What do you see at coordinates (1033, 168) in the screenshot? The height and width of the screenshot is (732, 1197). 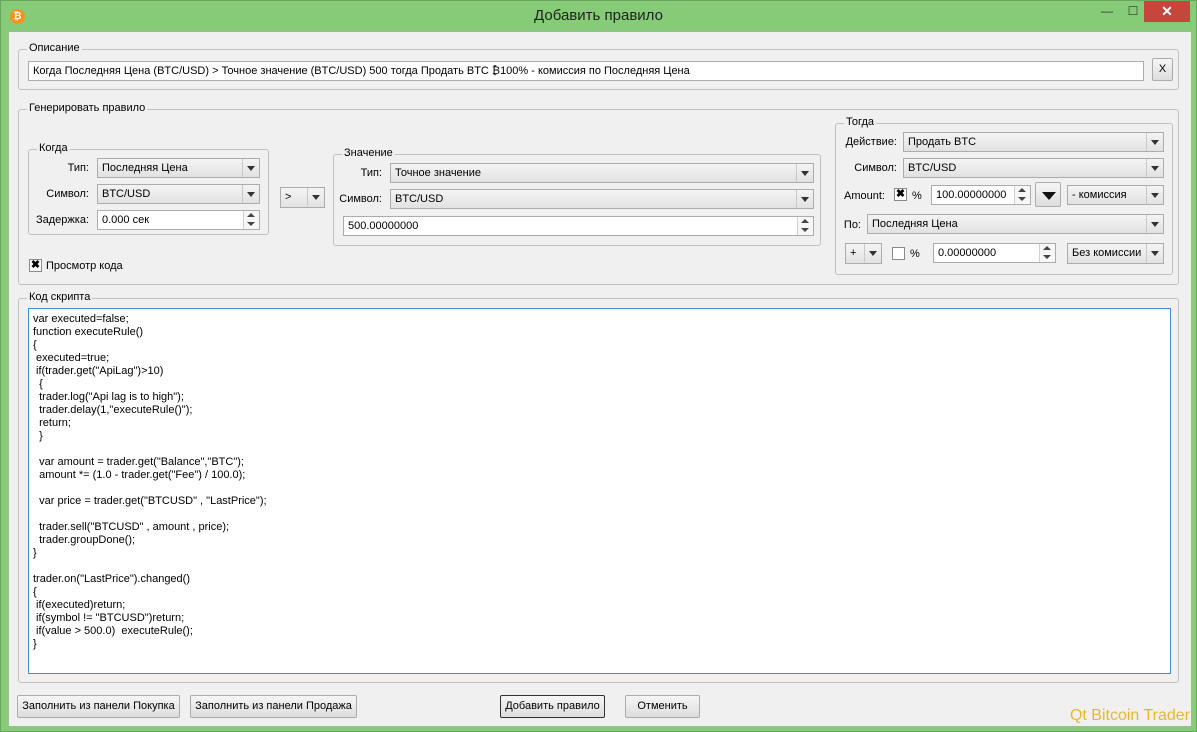 I see `then-symbol-select: BTC/USD` at bounding box center [1033, 168].